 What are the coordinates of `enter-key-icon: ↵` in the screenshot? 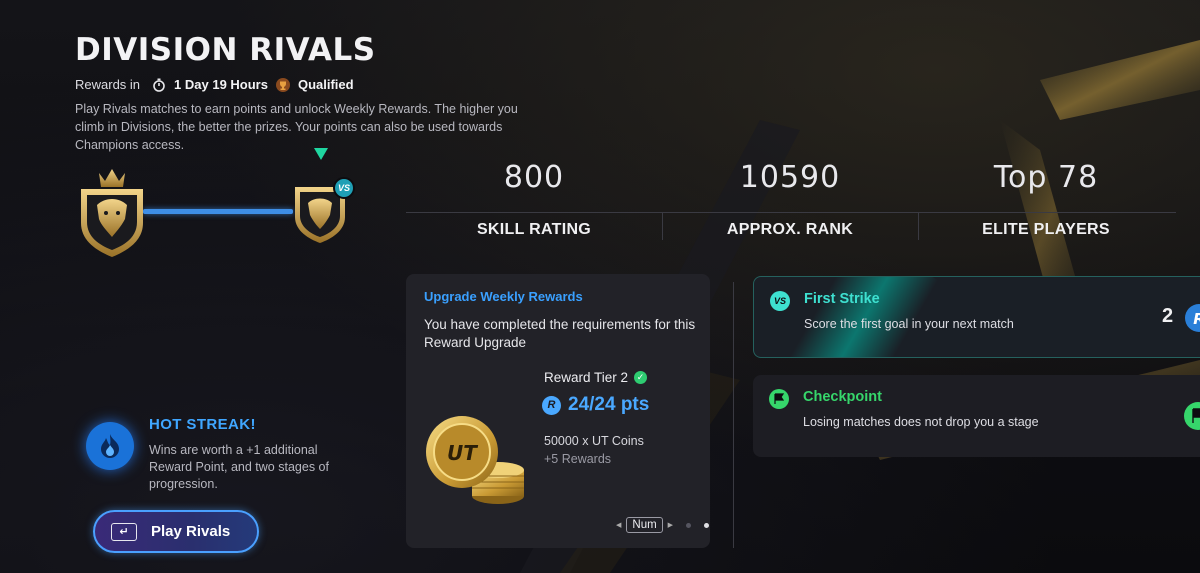 It's located at (124, 531).